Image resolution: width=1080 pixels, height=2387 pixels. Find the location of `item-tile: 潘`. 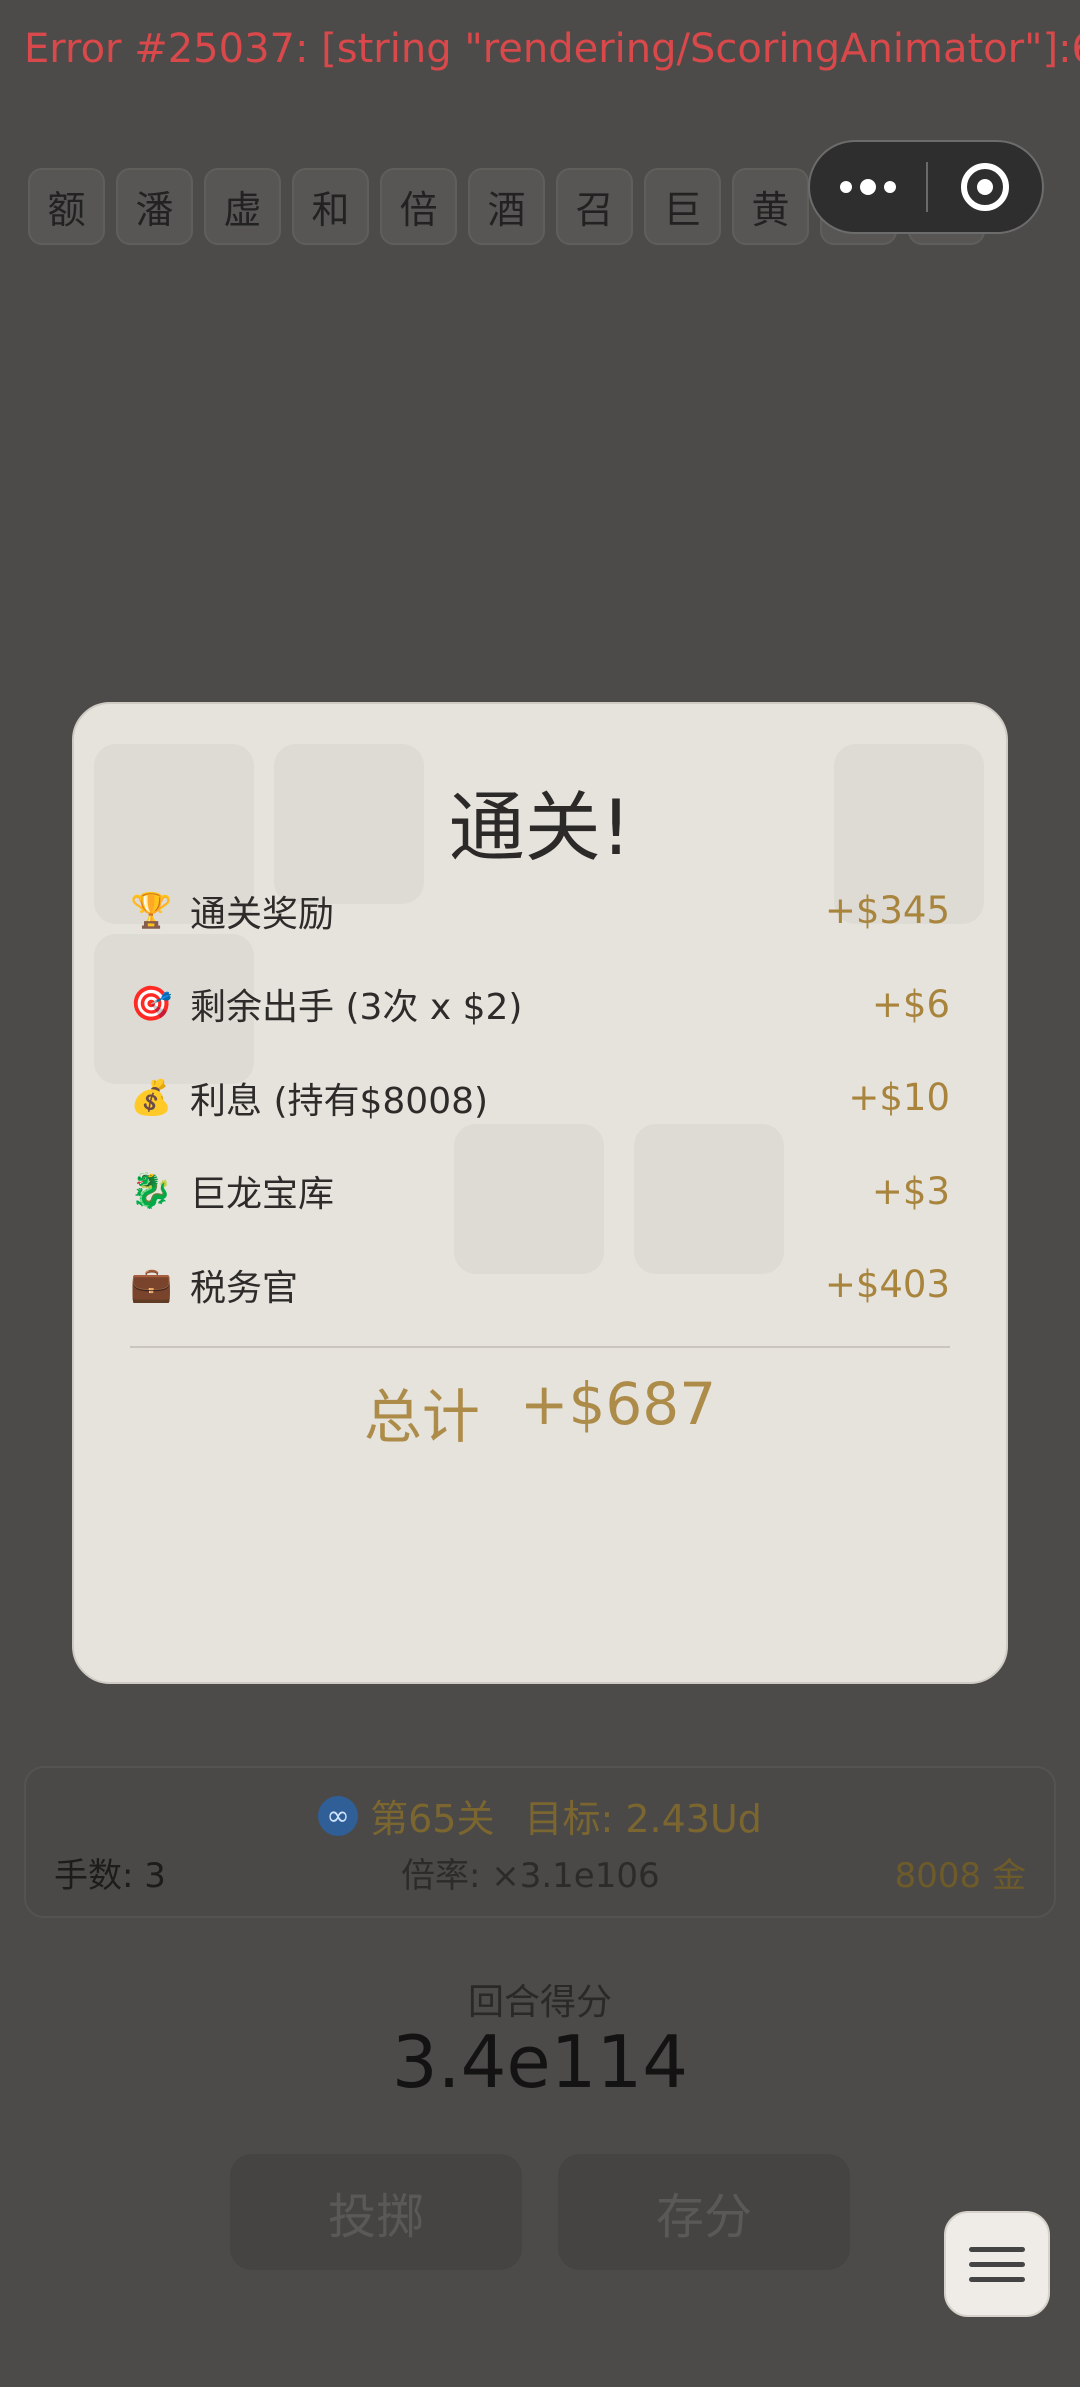

item-tile: 潘 is located at coordinates (154, 206).